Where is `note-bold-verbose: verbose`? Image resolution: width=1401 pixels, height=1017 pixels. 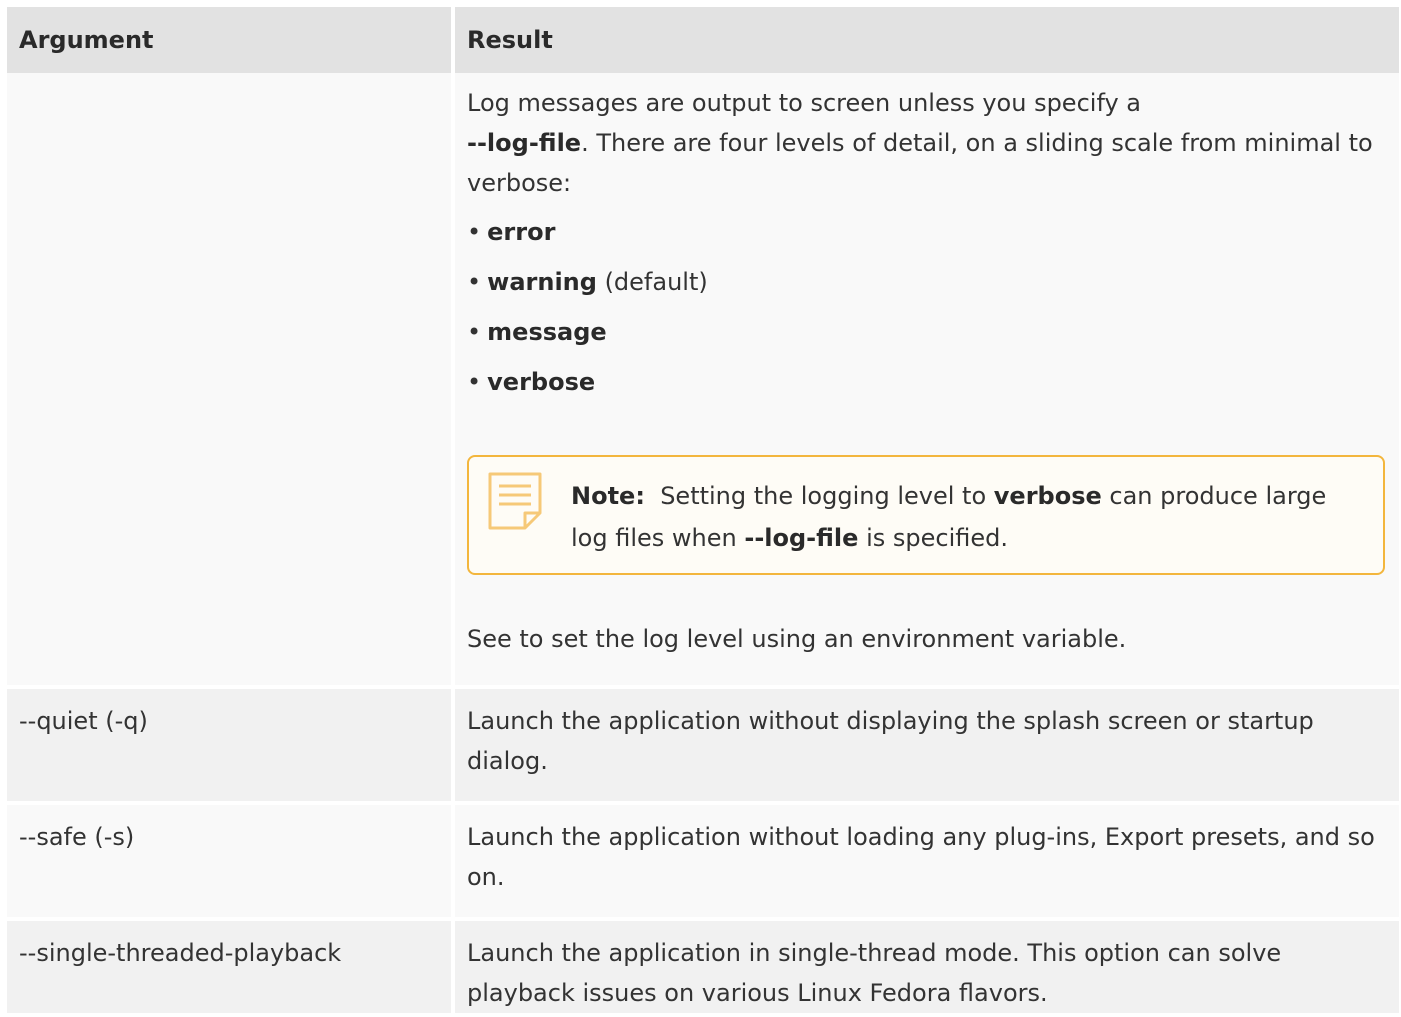 note-bold-verbose: verbose is located at coordinates (1047, 496).